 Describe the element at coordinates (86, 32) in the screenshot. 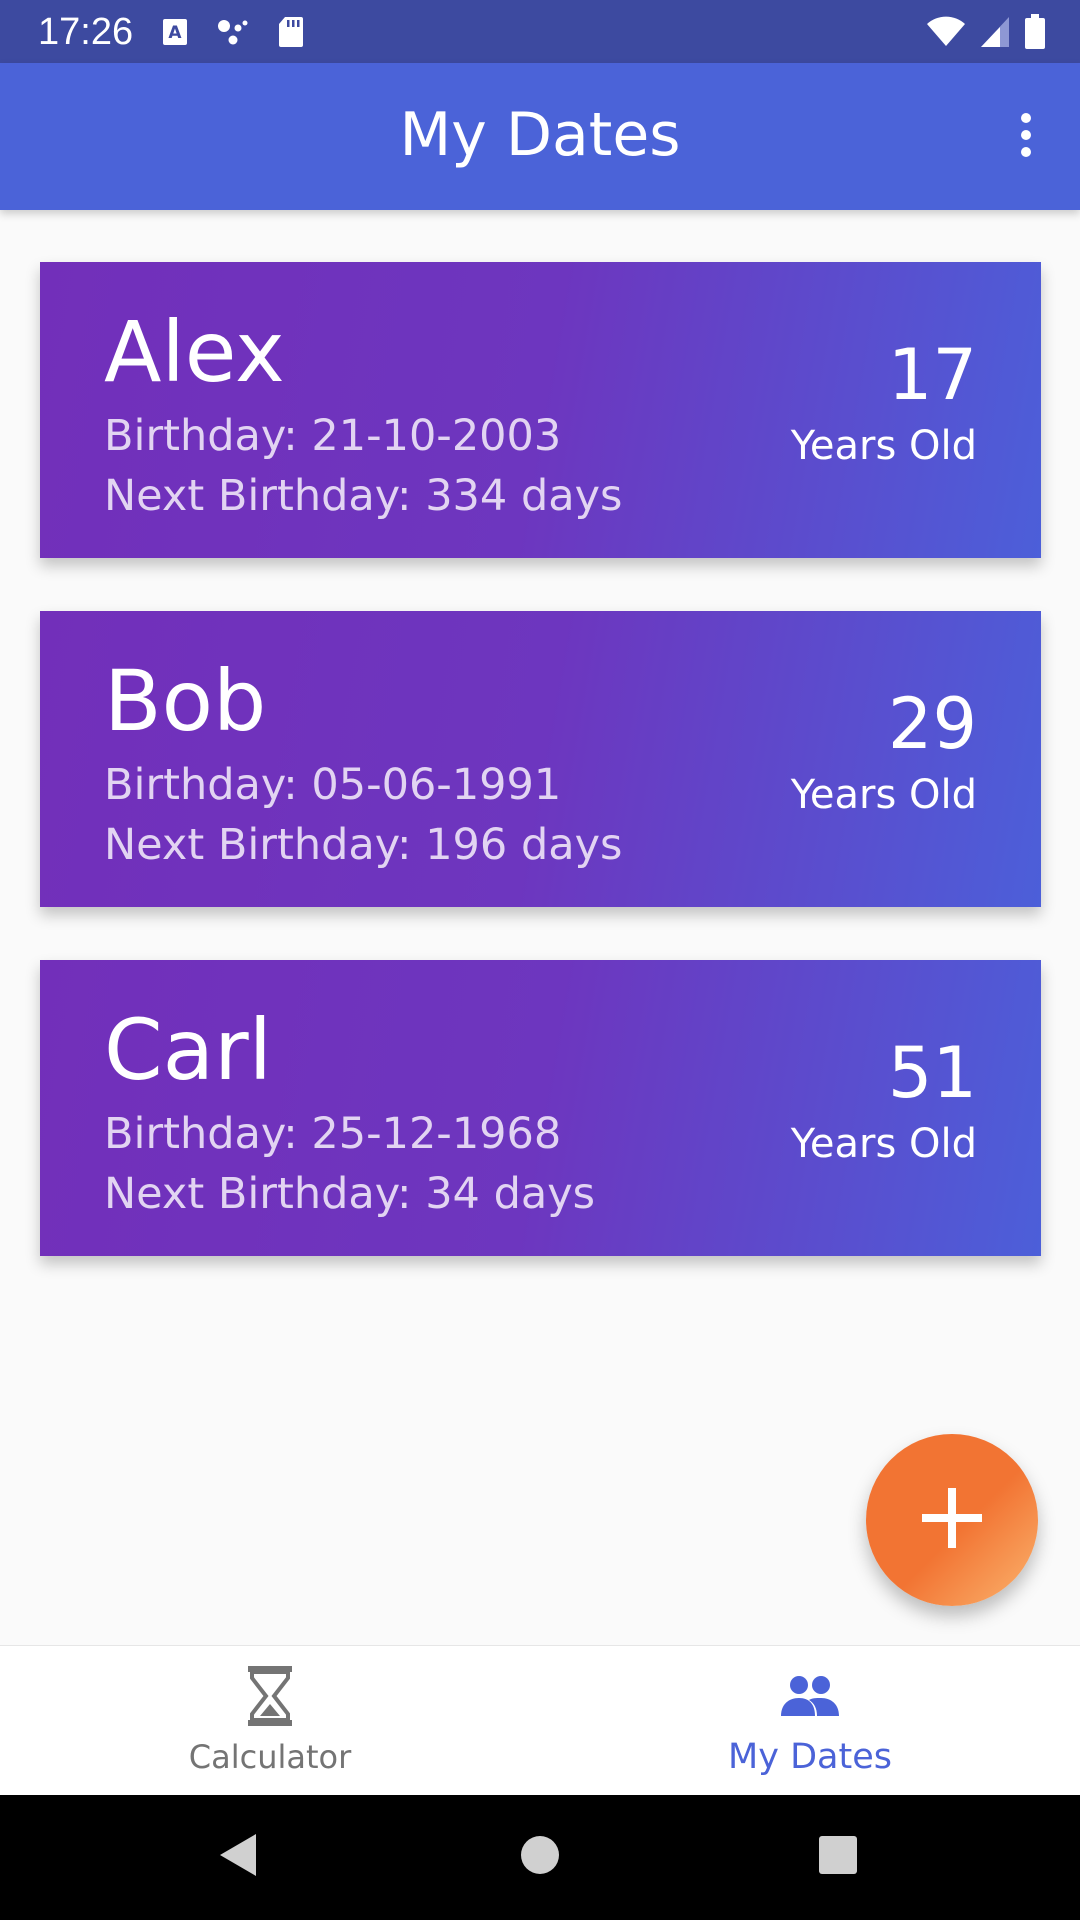

I see `status-time: 17:26` at that location.